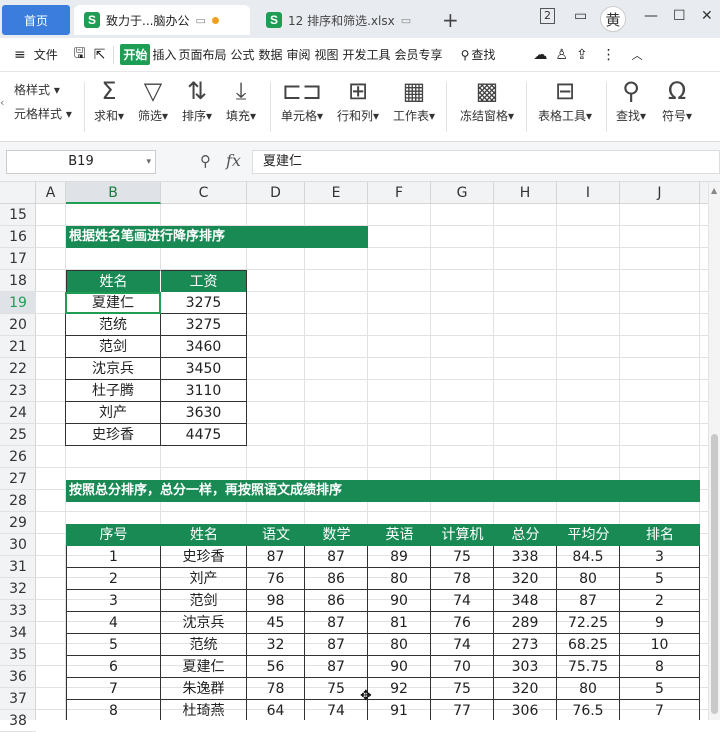 The width and height of the screenshot is (720, 732). I want to click on table2-cell-chinese: 56, so click(276, 667).